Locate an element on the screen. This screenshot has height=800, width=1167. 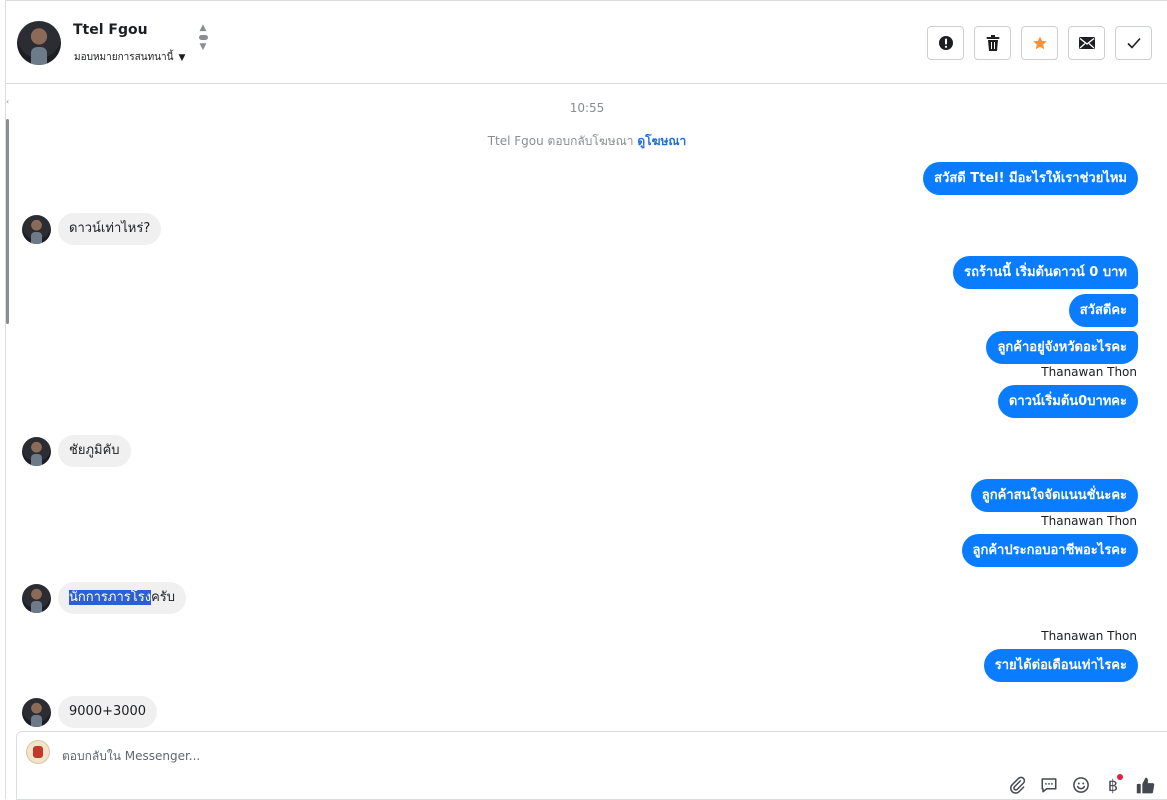
paperclip-icon is located at coordinates (1018, 785).